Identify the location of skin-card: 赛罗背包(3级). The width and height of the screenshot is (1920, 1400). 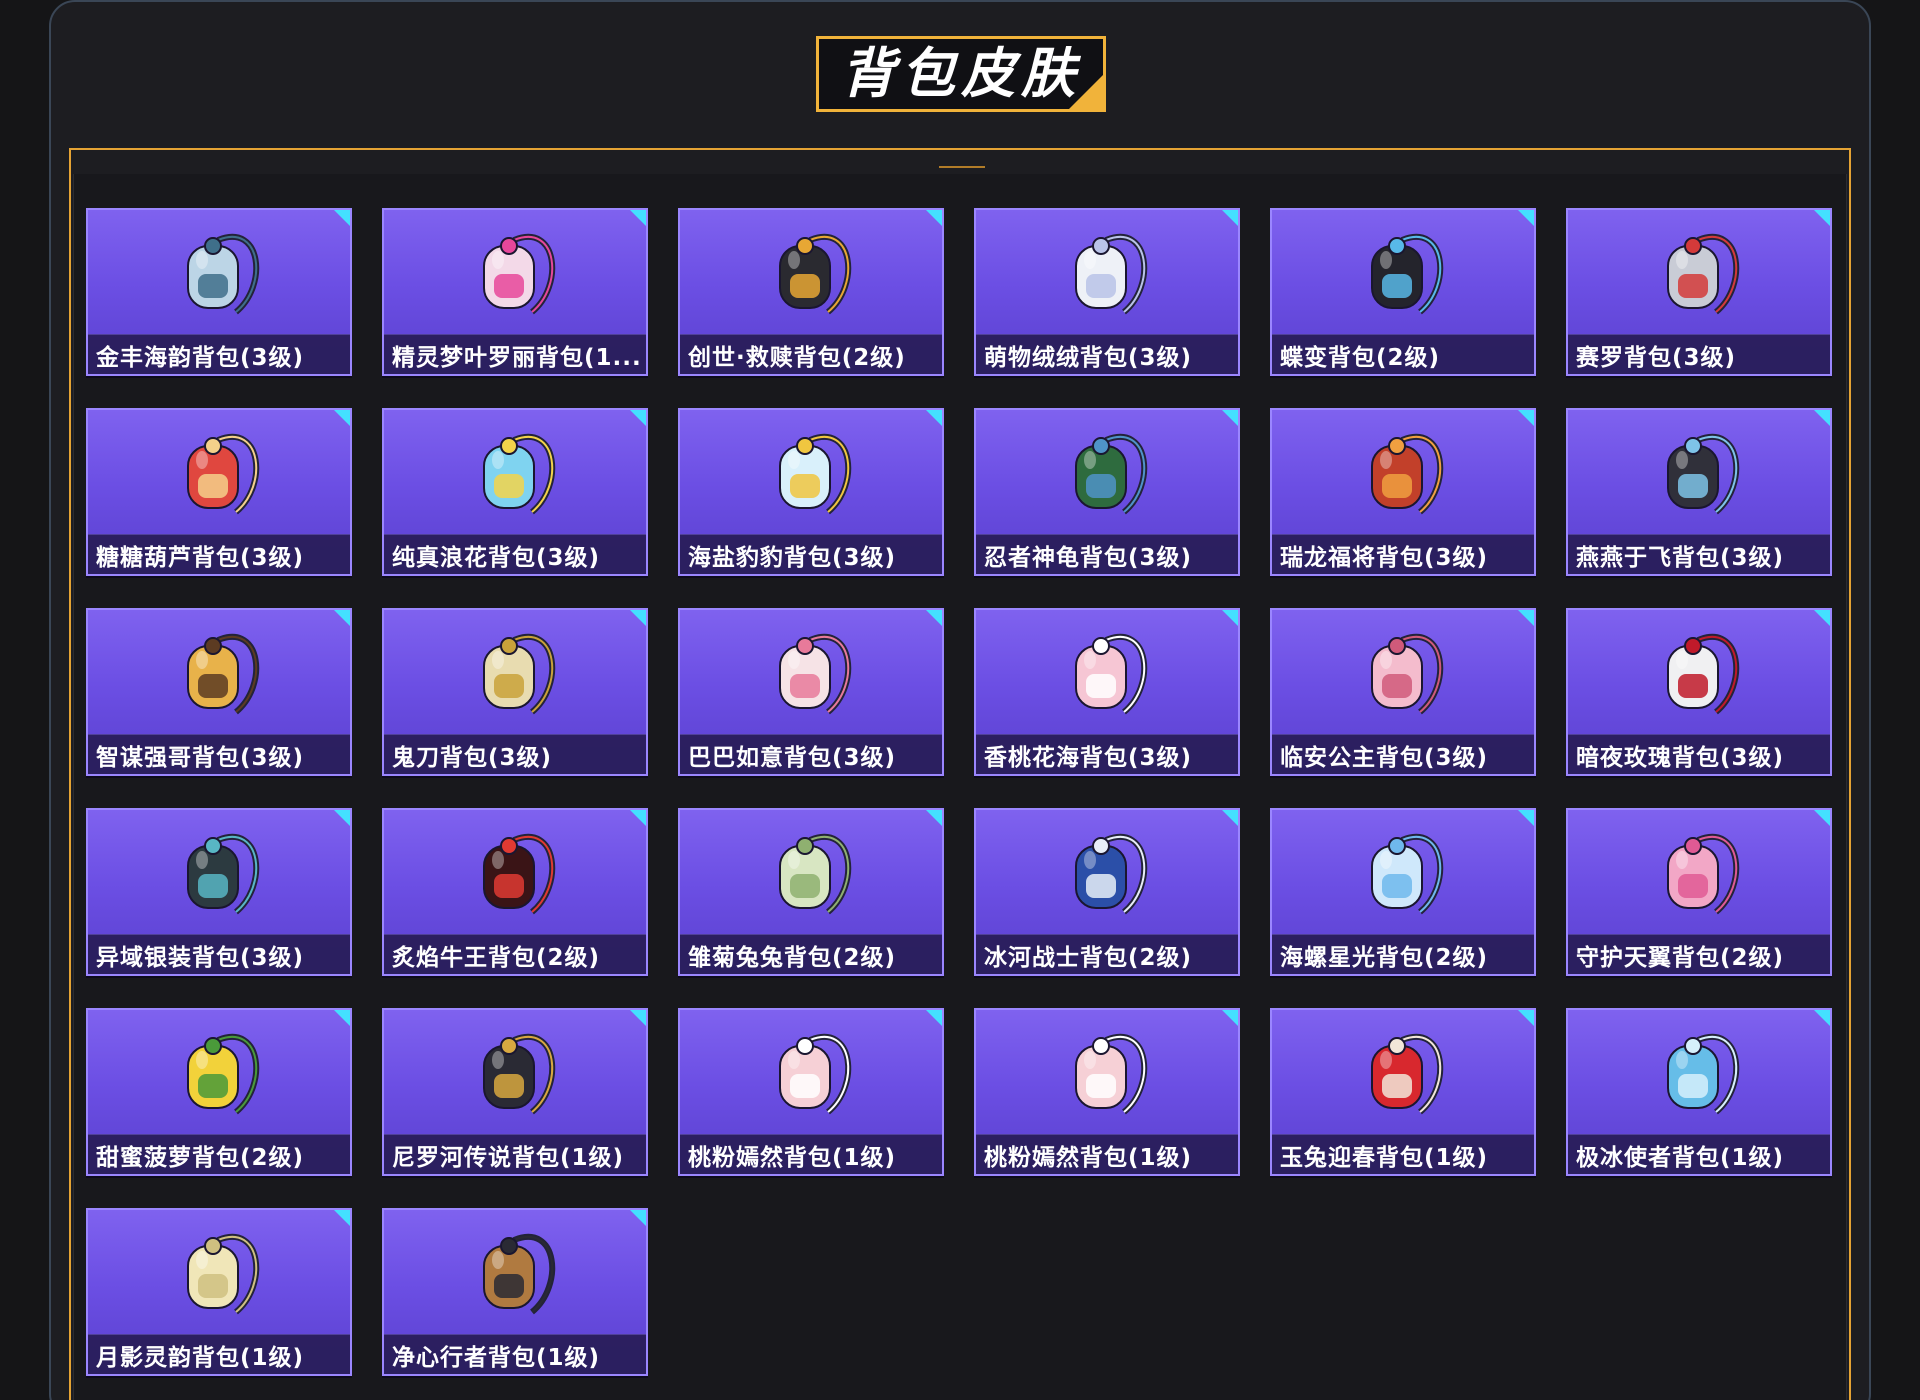
(1699, 292).